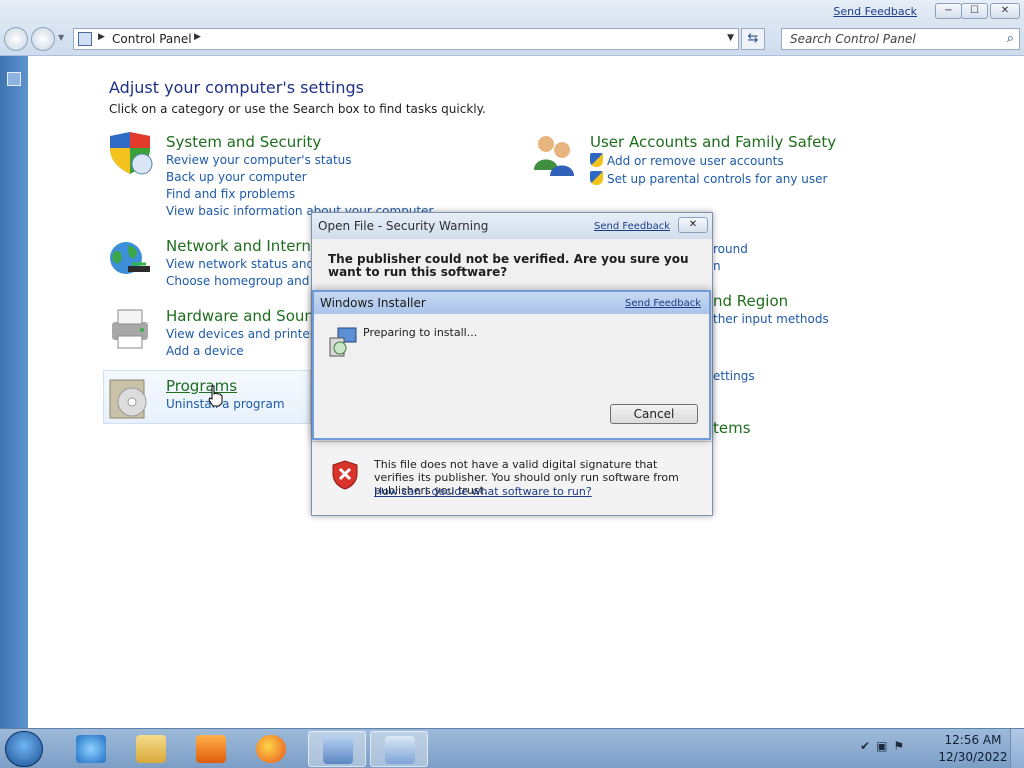 The width and height of the screenshot is (1024, 768). I want to click on category-programs: Programs, so click(201, 386).